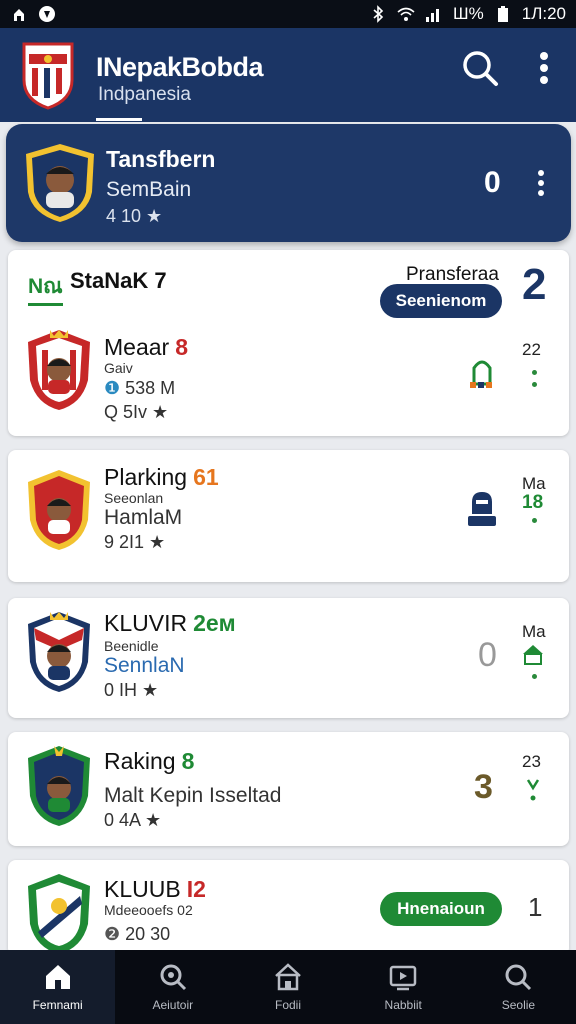  Describe the element at coordinates (531, 761) in the screenshot. I see `right-stat: 23` at that location.